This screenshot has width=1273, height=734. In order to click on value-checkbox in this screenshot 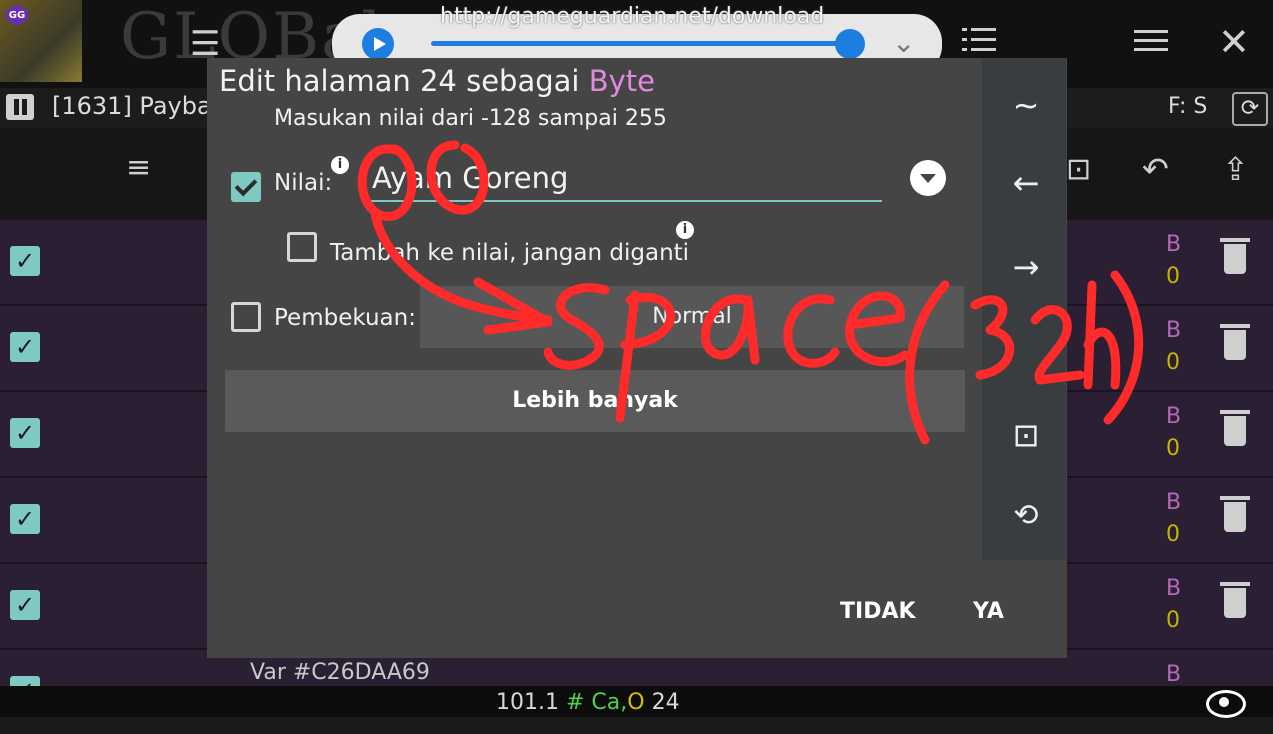, I will do `click(246, 187)`.